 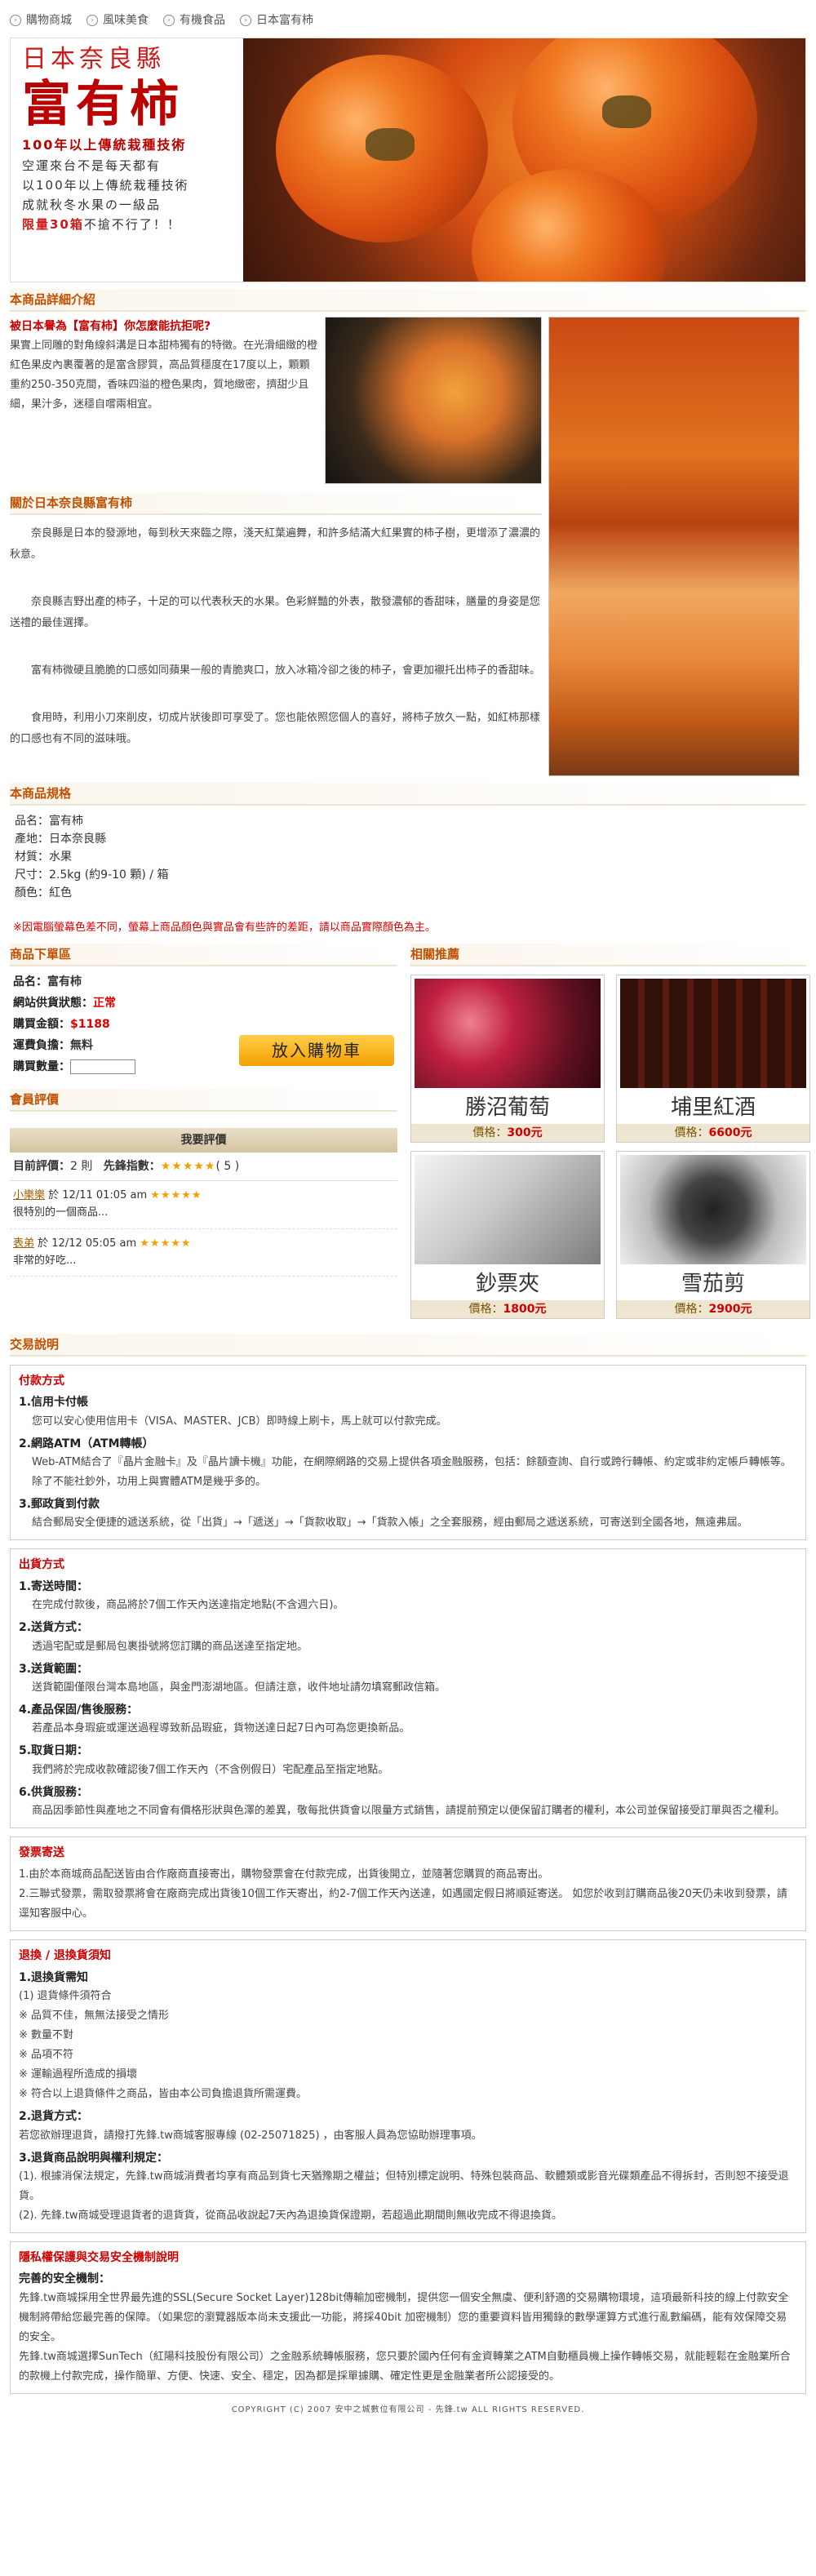 I want to click on related-product-card: 鈔票夾 價格：1800元, so click(x=507, y=1234).